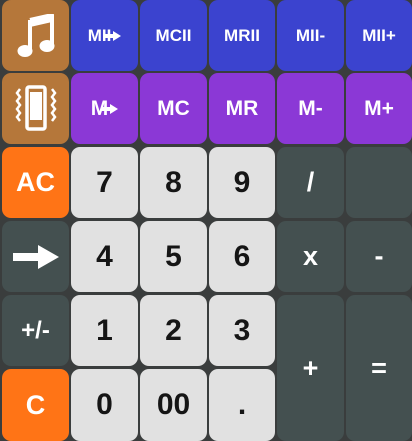 This screenshot has width=412, height=441. I want to click on mc-label: MC, so click(173, 108).